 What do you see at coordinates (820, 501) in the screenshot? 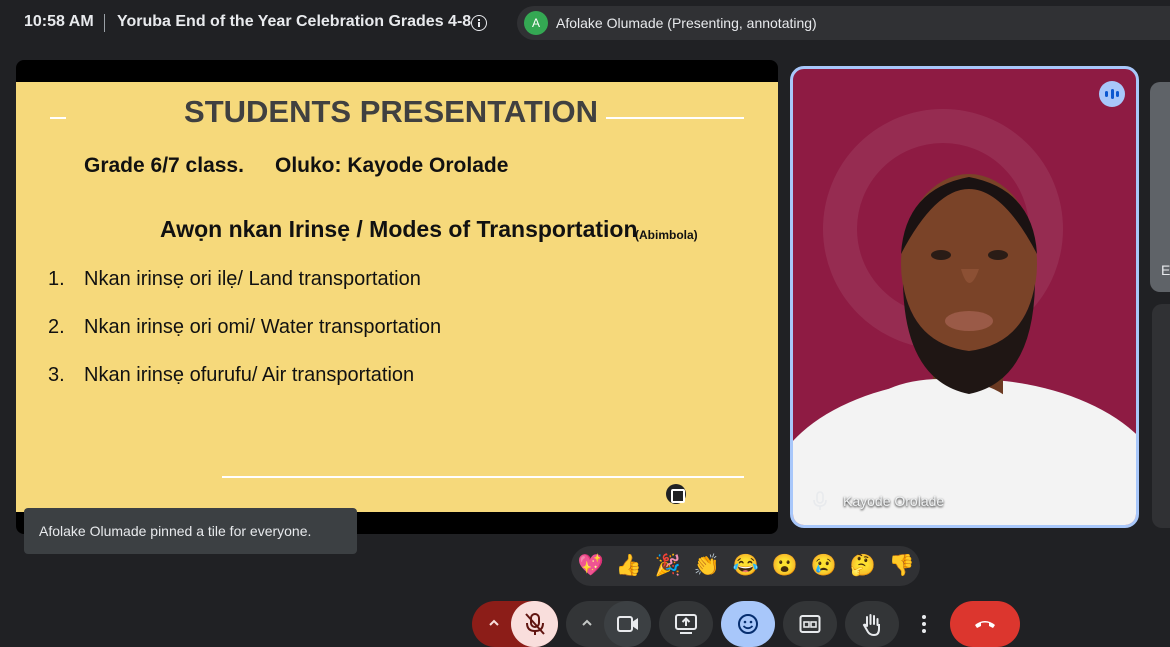
I see `pin-icon` at bounding box center [820, 501].